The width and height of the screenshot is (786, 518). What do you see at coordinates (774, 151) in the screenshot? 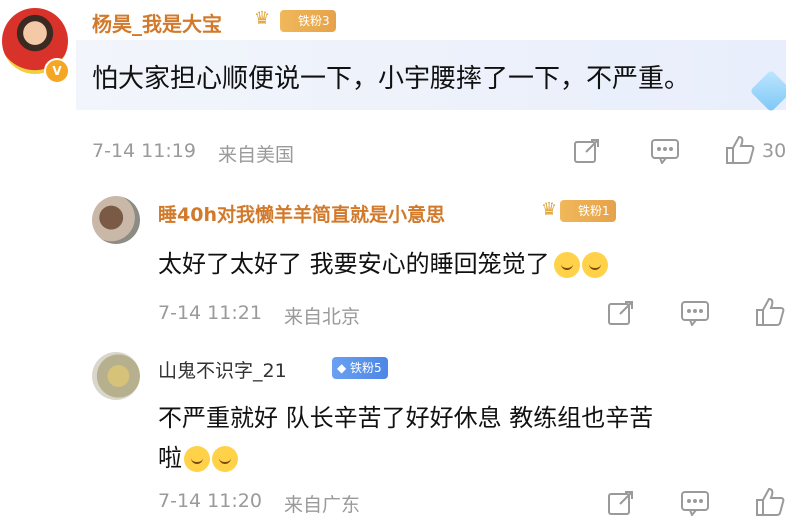
I see `like-count: 30` at bounding box center [774, 151].